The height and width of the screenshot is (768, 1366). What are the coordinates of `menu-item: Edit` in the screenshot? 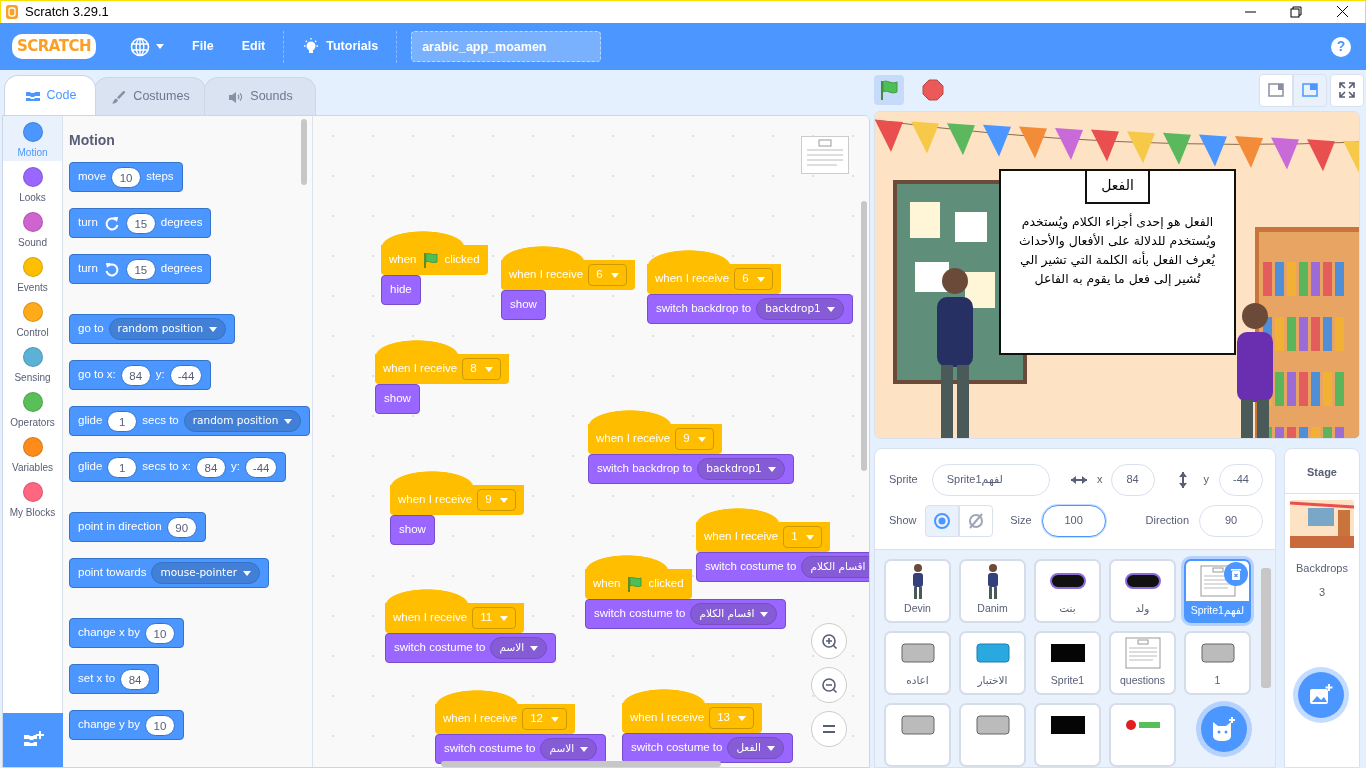 It's located at (253, 46).